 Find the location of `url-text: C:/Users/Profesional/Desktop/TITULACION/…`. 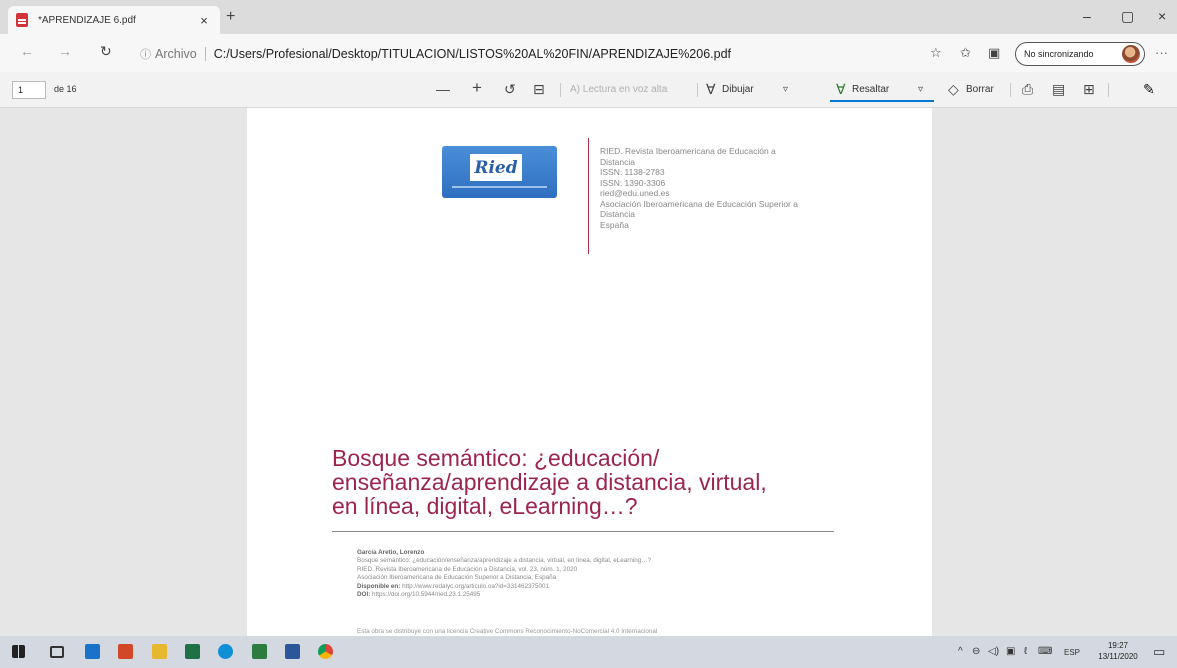

url-text: C:/Users/Profesional/Desktop/TITULACION/… is located at coordinates (472, 54).